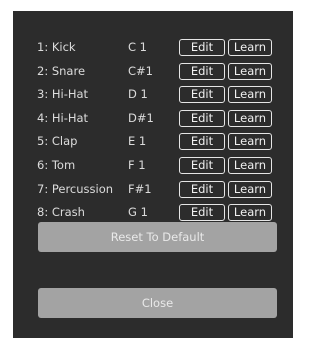  Describe the element at coordinates (140, 189) in the screenshot. I see `note-label: F#1` at that location.